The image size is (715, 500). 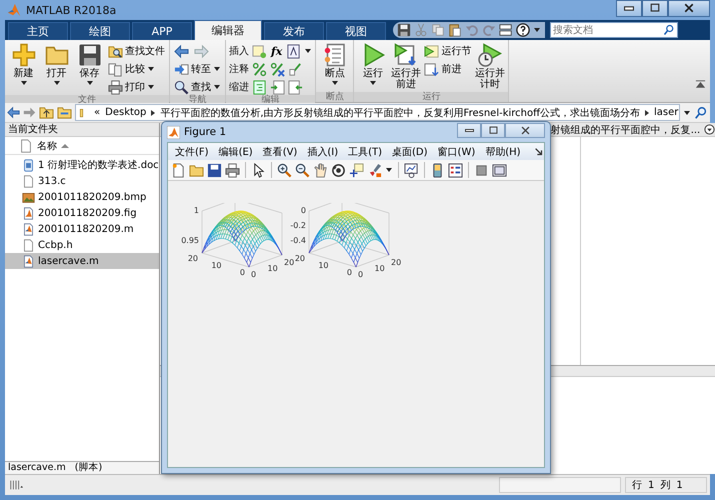 What do you see at coordinates (356, 170) in the screenshot?
I see `data-cursor-icon` at bounding box center [356, 170].